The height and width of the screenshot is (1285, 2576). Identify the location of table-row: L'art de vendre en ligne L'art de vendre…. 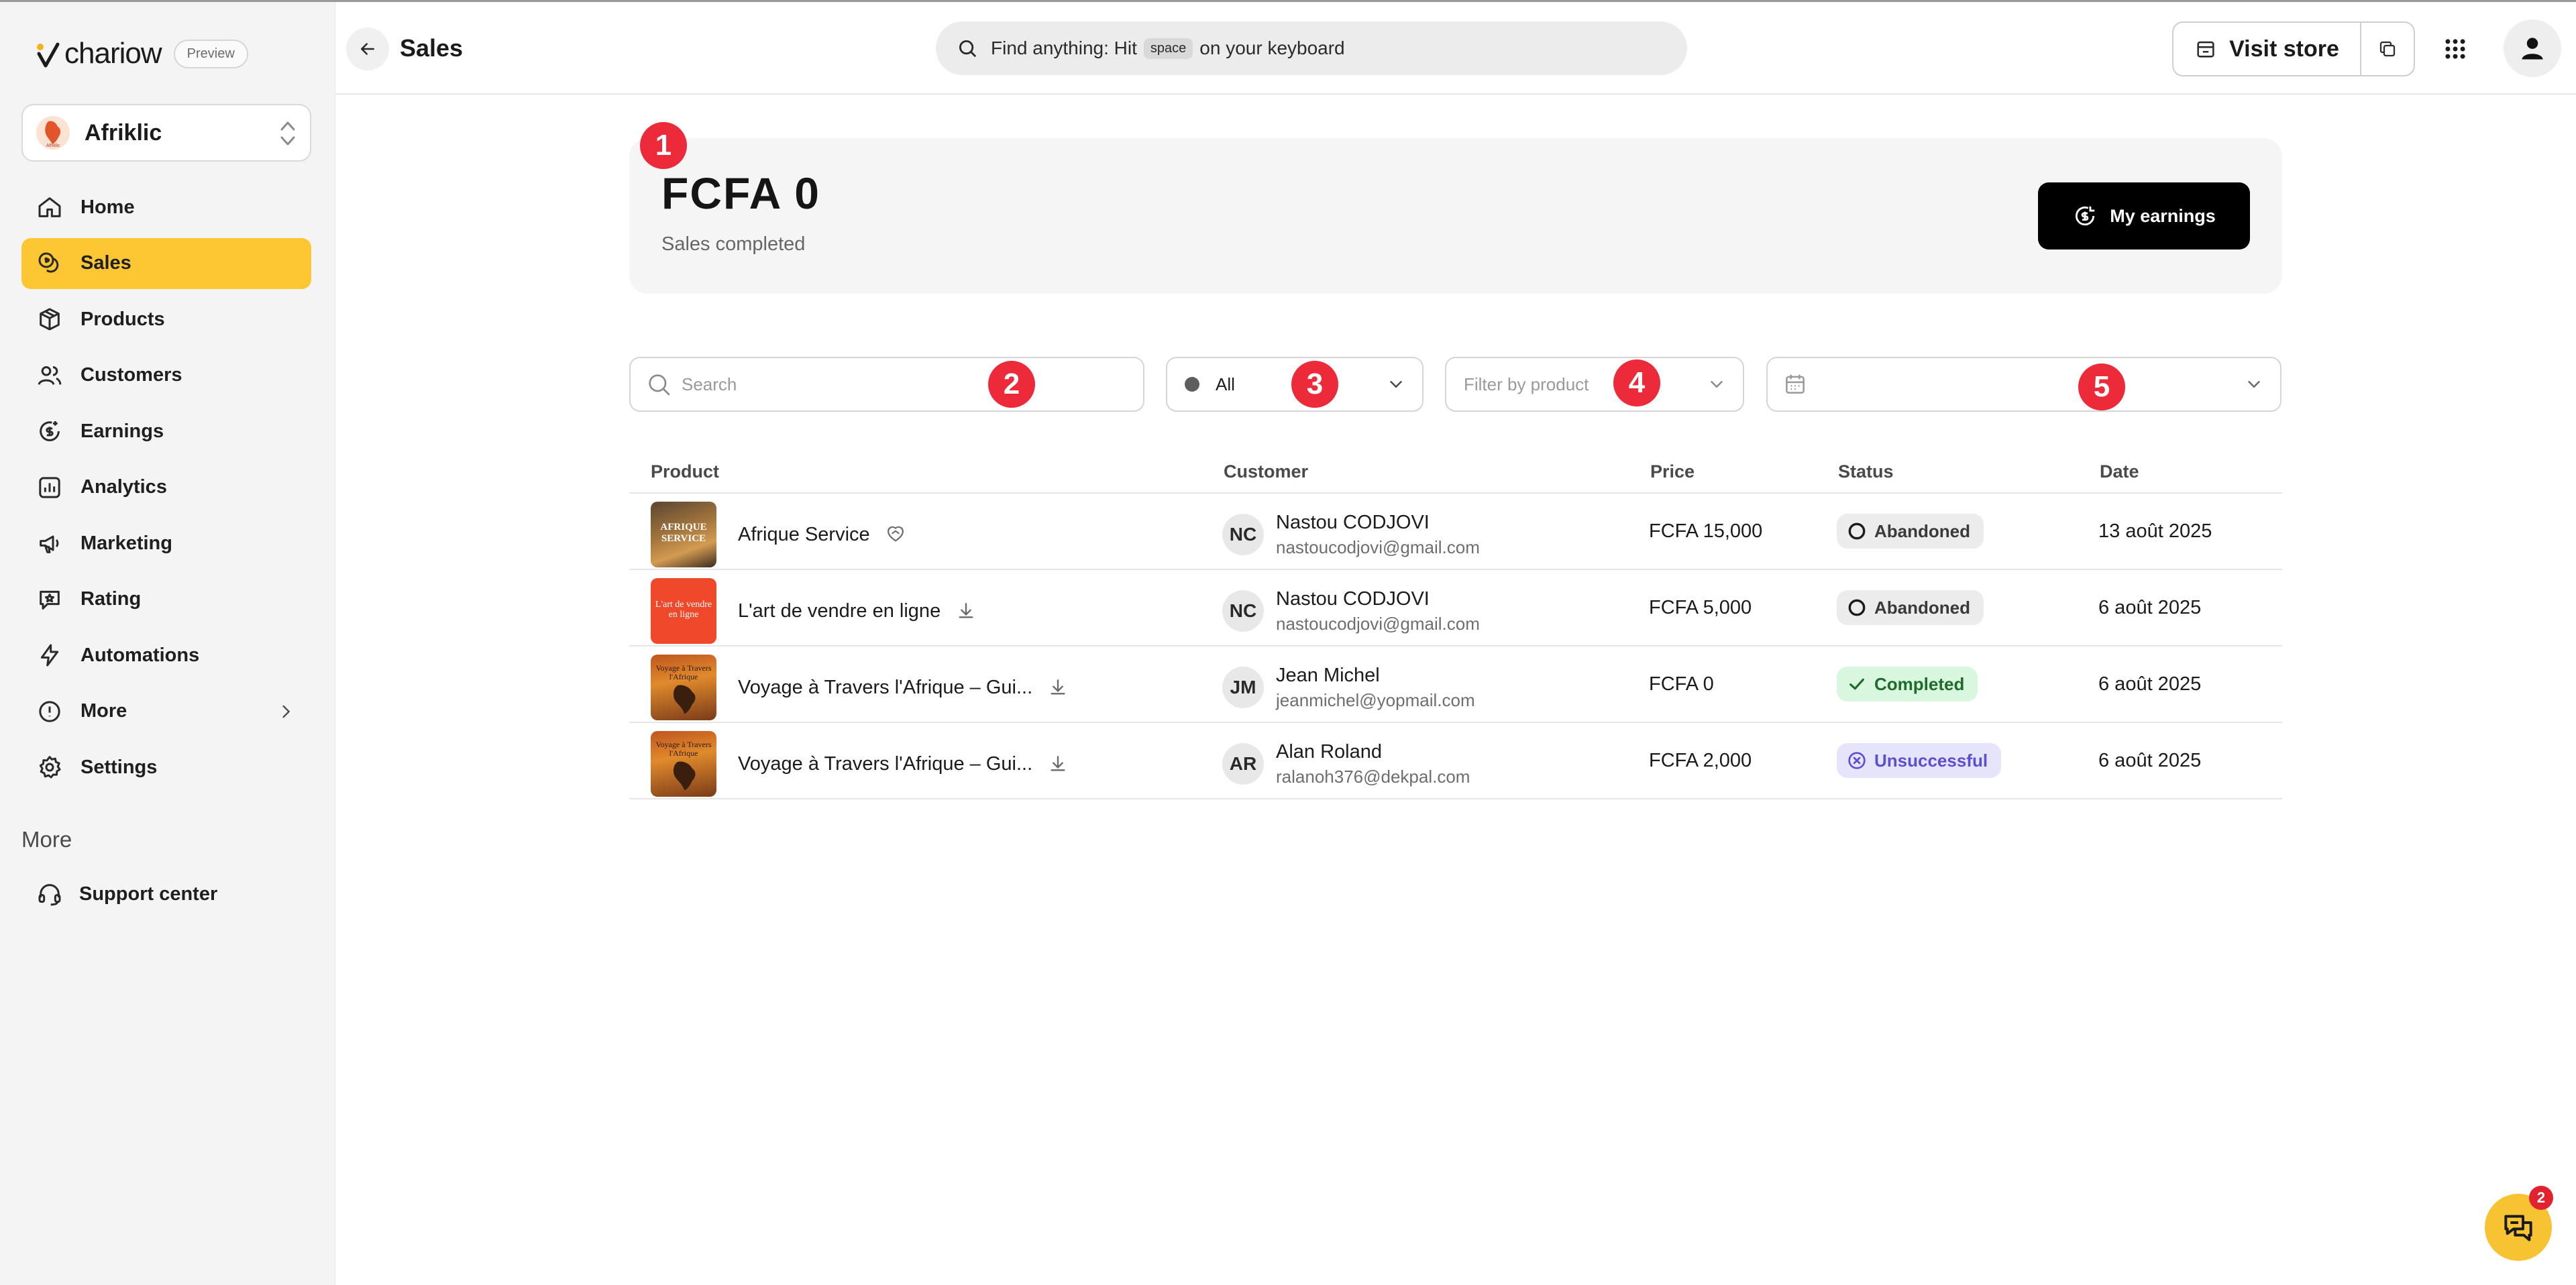
(1455, 608).